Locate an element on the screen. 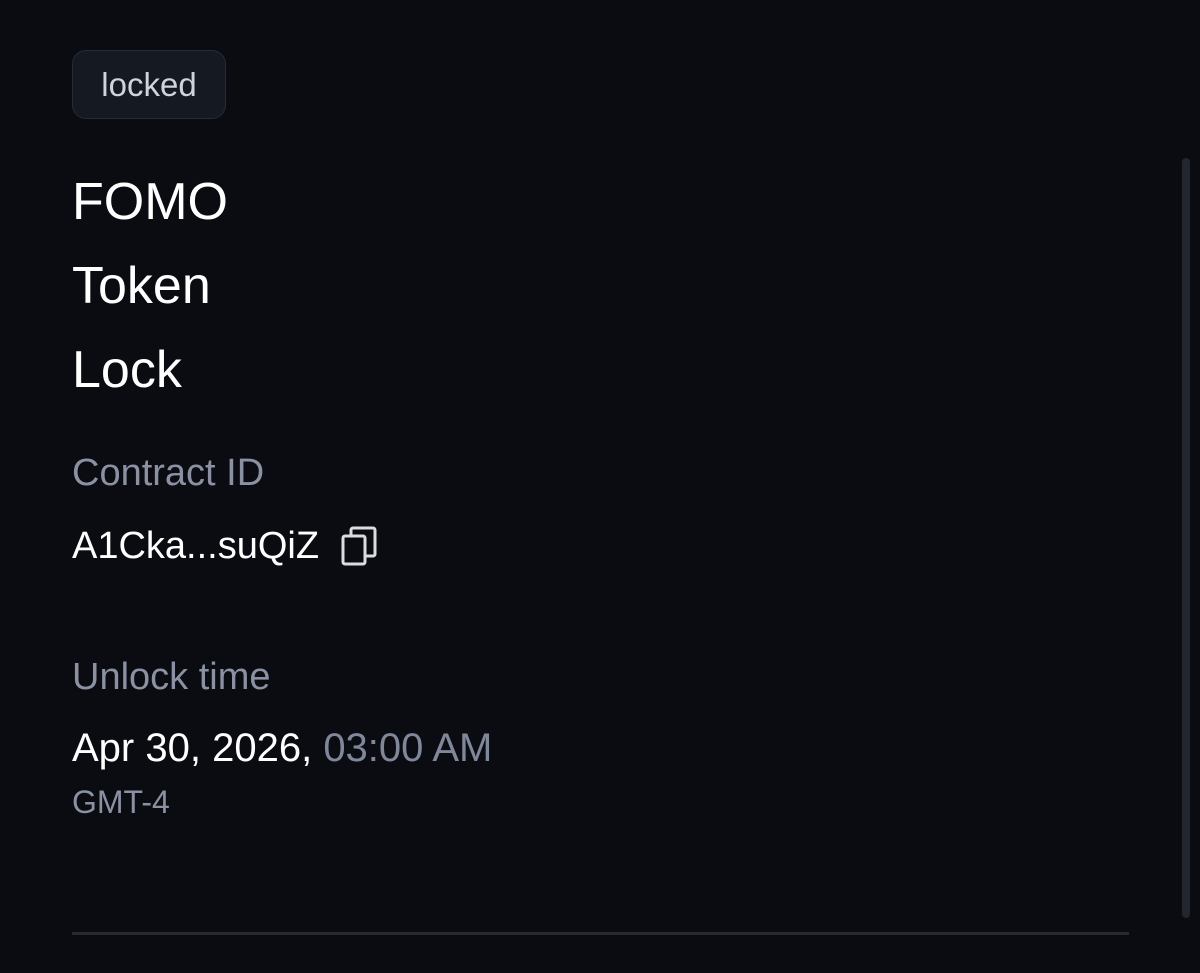  divider is located at coordinates (600, 933).